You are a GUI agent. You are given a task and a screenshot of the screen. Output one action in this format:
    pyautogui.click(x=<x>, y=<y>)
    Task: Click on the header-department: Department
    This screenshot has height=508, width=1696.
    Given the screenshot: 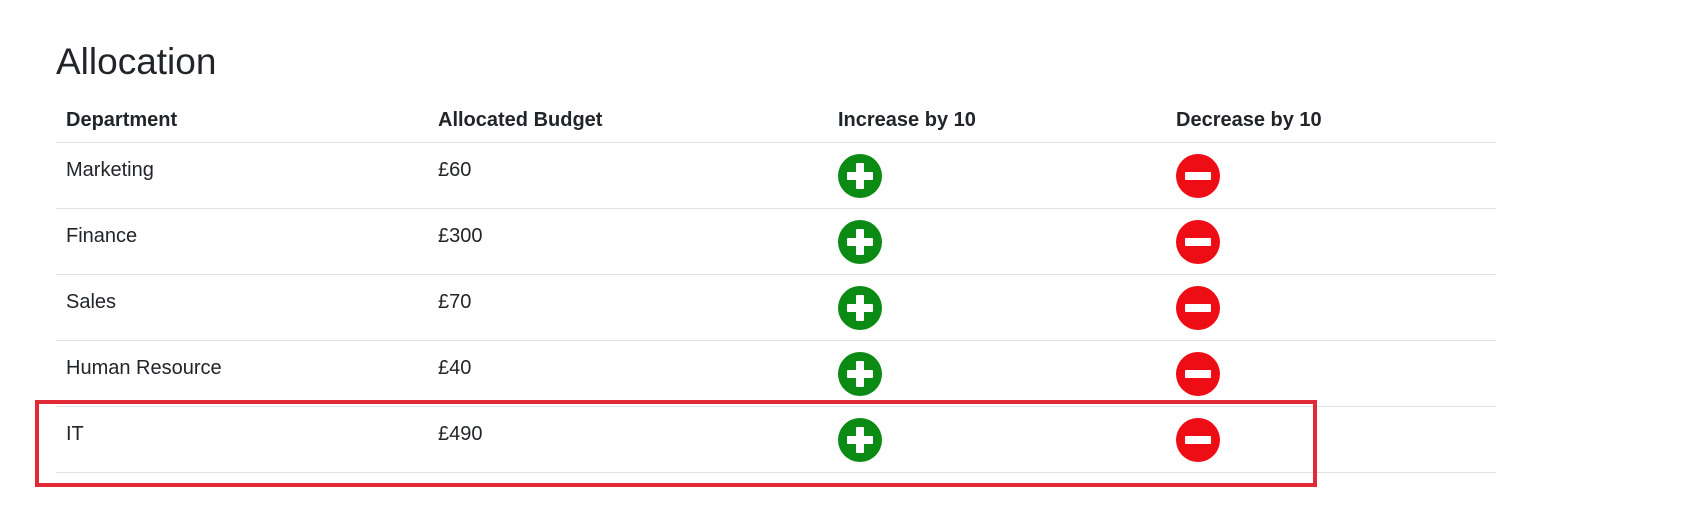 What is the action you would take?
    pyautogui.click(x=242, y=120)
    